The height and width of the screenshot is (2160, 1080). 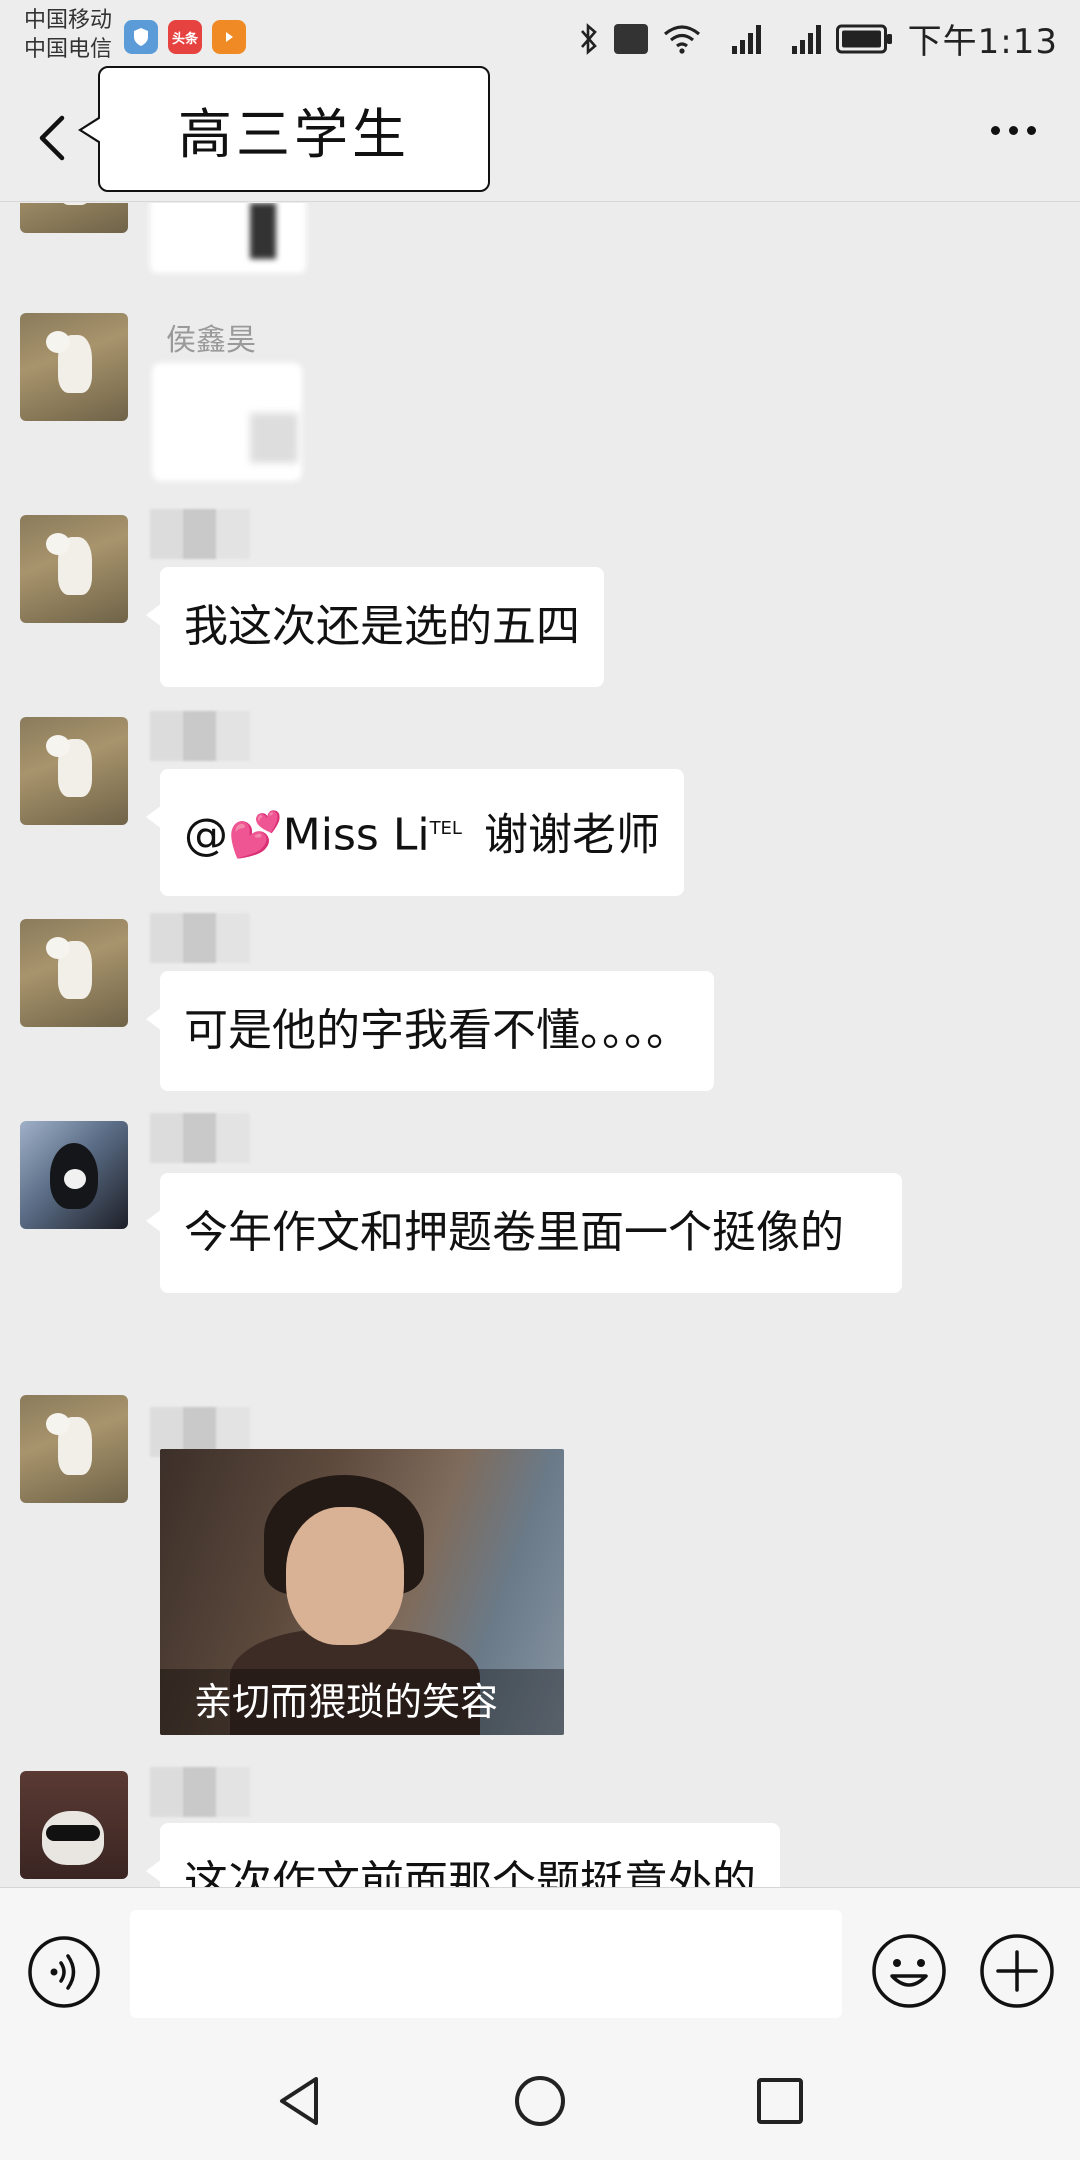 I want to click on shield-icon, so click(x=141, y=37).